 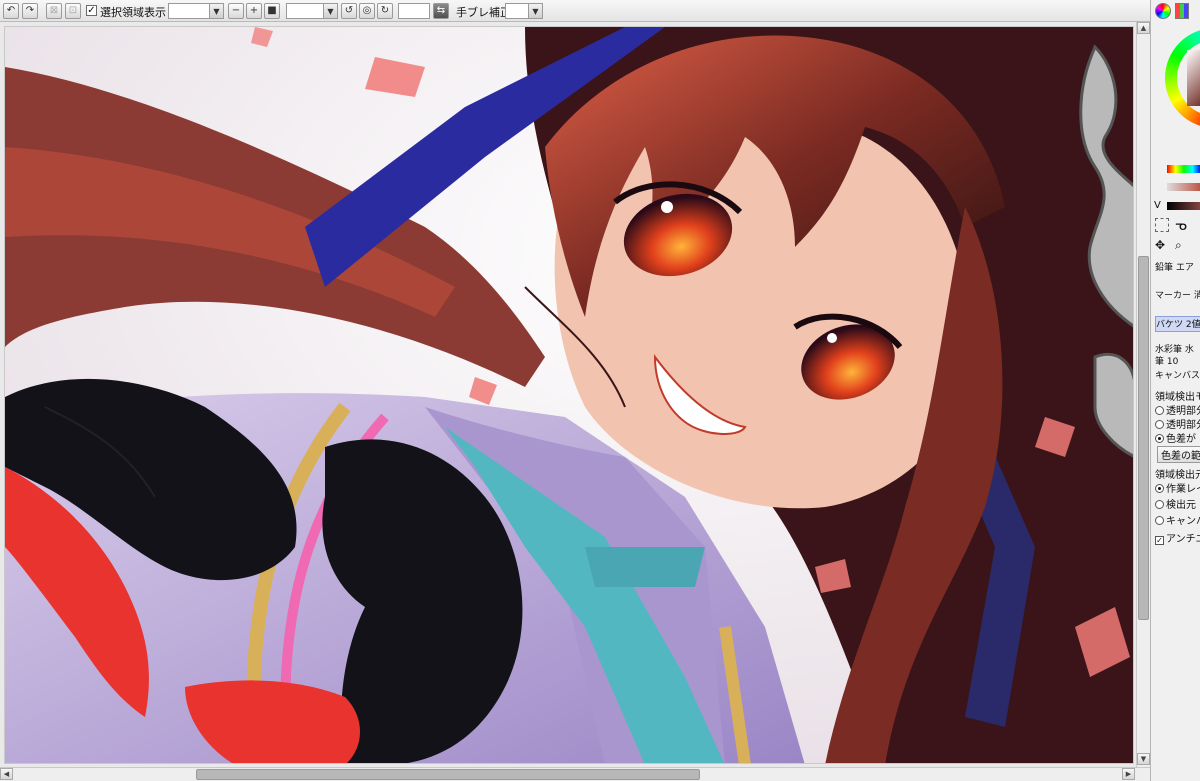 I want to click on brush-bucket: バケツ 2値, so click(x=1177, y=324).